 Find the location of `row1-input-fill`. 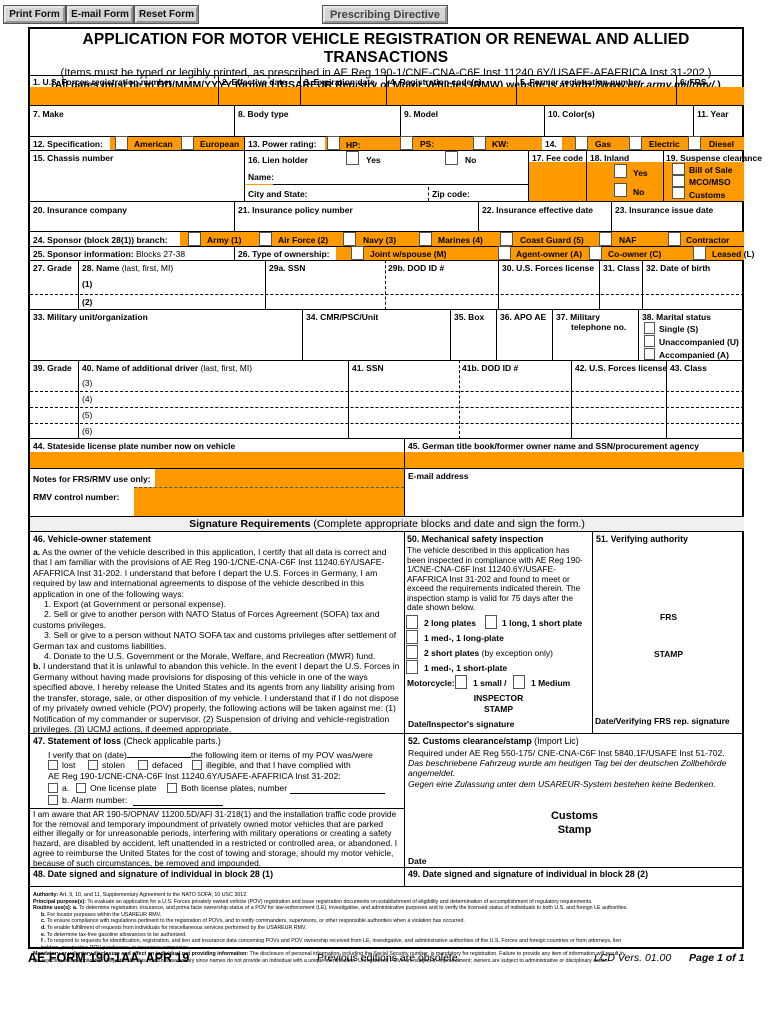

row1-input-fill is located at coordinates (387, 96).